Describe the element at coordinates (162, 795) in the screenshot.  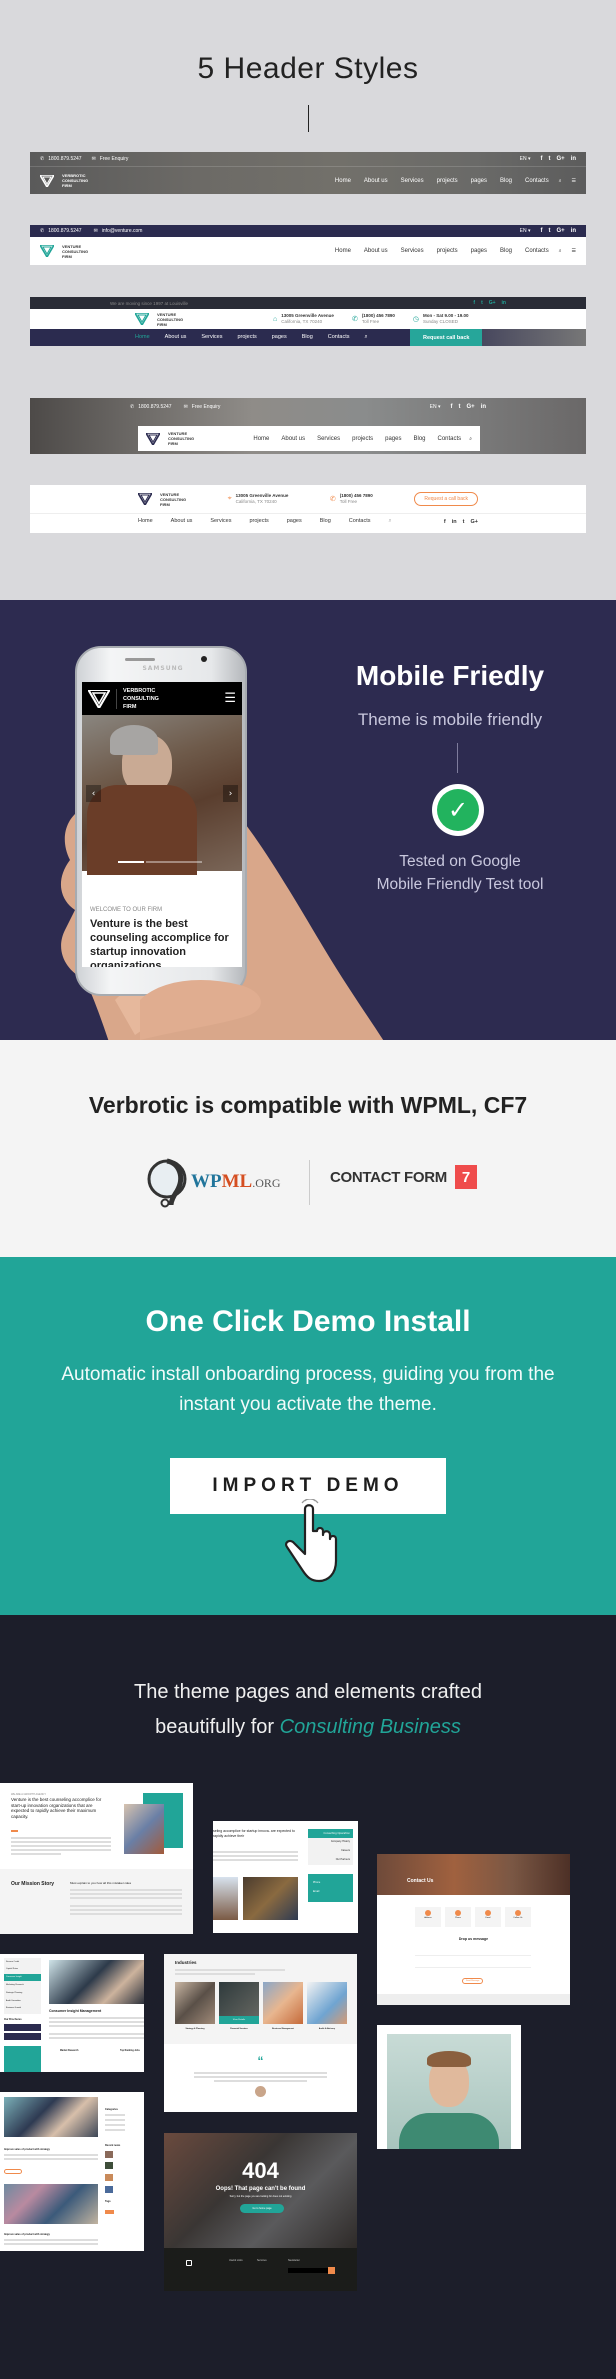
I see `hero-slider: ‹ ›` at that location.